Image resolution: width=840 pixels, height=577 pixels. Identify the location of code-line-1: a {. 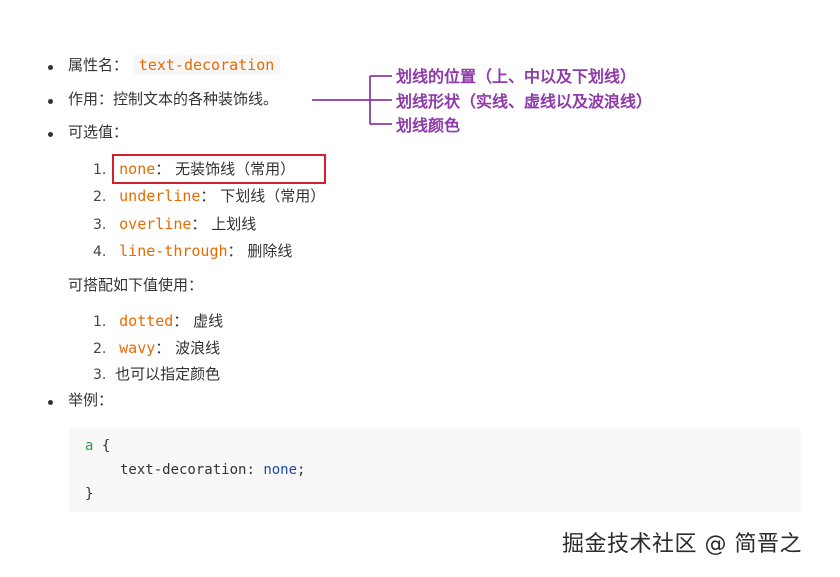
(97, 446).